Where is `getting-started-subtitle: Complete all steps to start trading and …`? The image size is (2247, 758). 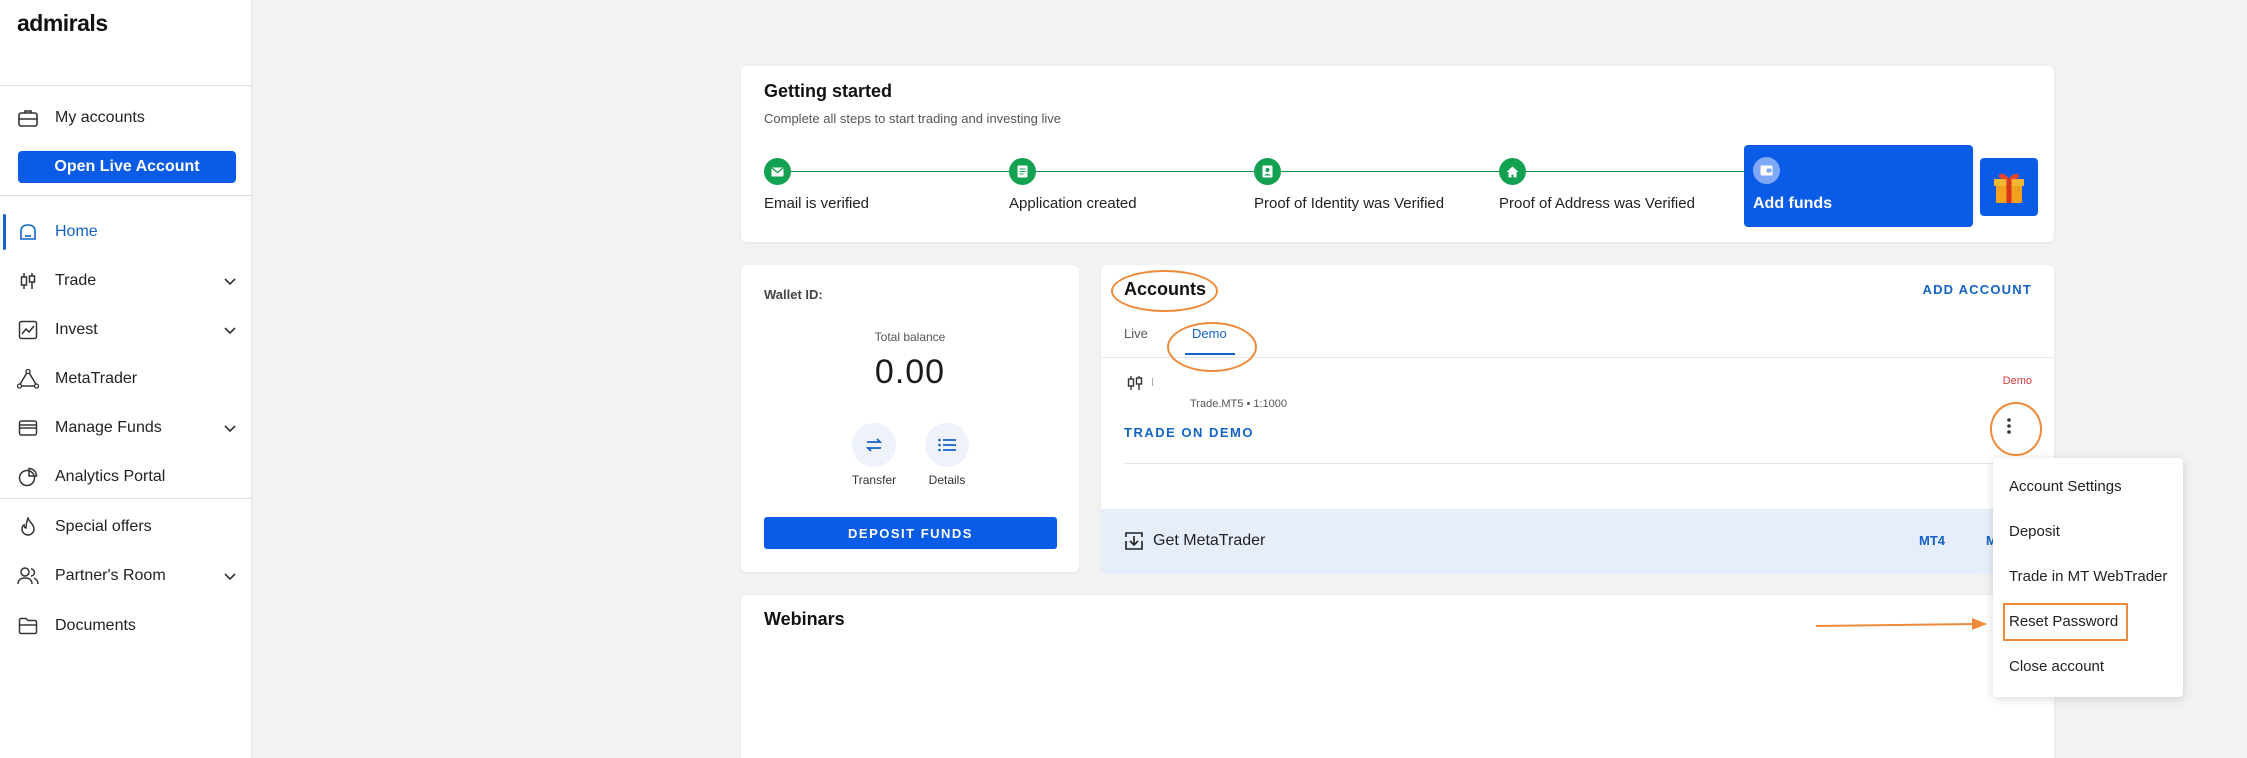 getting-started-subtitle: Complete all steps to start trading and … is located at coordinates (912, 118).